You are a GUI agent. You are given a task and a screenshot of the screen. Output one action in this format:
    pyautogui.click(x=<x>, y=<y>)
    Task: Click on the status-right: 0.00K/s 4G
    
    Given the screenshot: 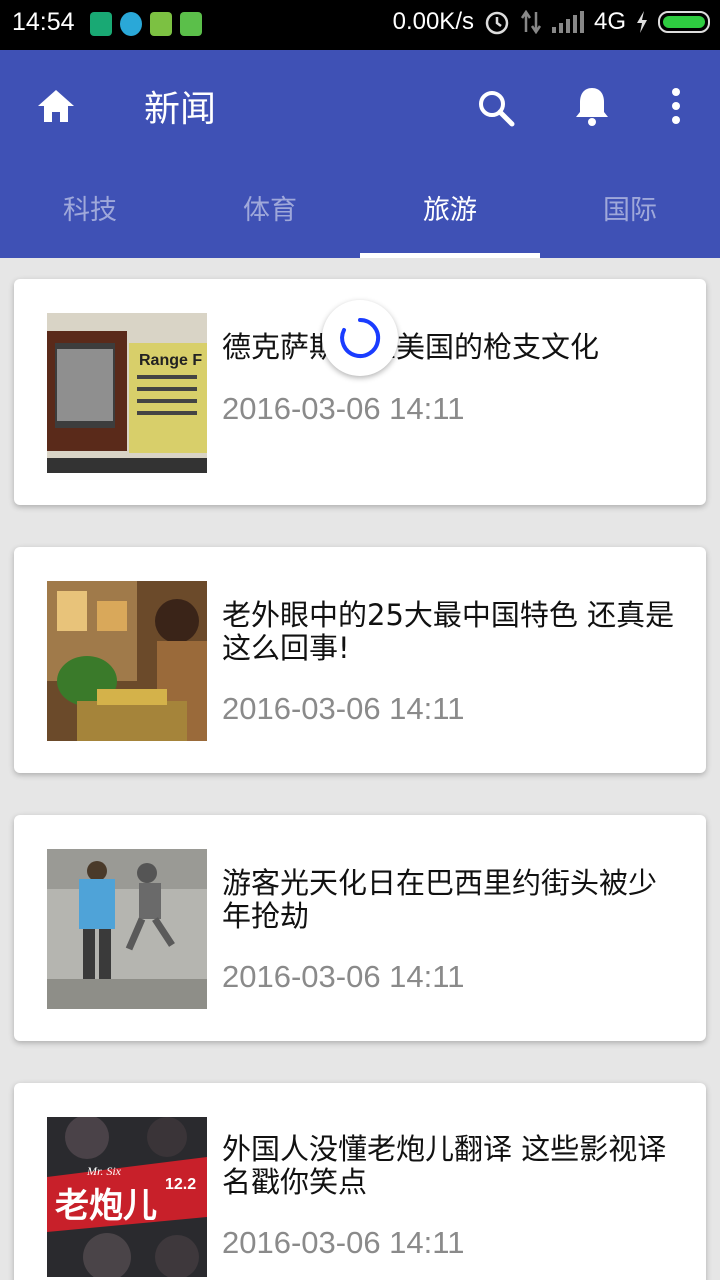 What is the action you would take?
    pyautogui.click(x=551, y=22)
    